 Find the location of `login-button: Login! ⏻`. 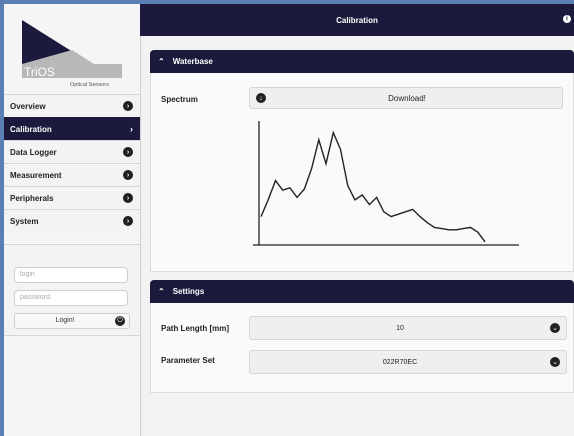

login-button: Login! ⏻ is located at coordinates (72, 321).